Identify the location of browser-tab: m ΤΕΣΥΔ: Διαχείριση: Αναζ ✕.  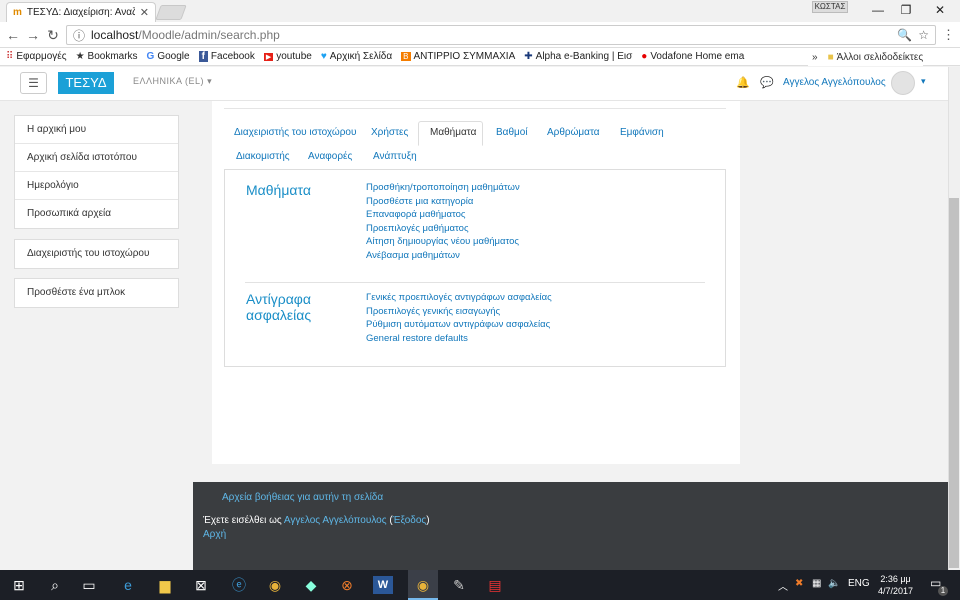
(81, 12).